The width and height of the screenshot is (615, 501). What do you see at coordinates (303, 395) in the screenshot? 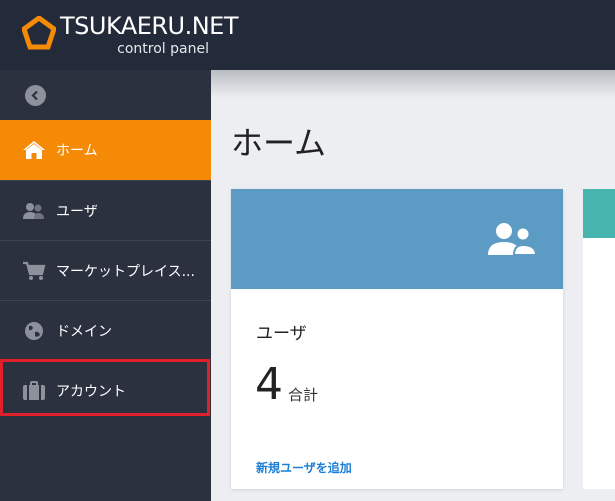
I see `users-count-label: 合計` at bounding box center [303, 395].